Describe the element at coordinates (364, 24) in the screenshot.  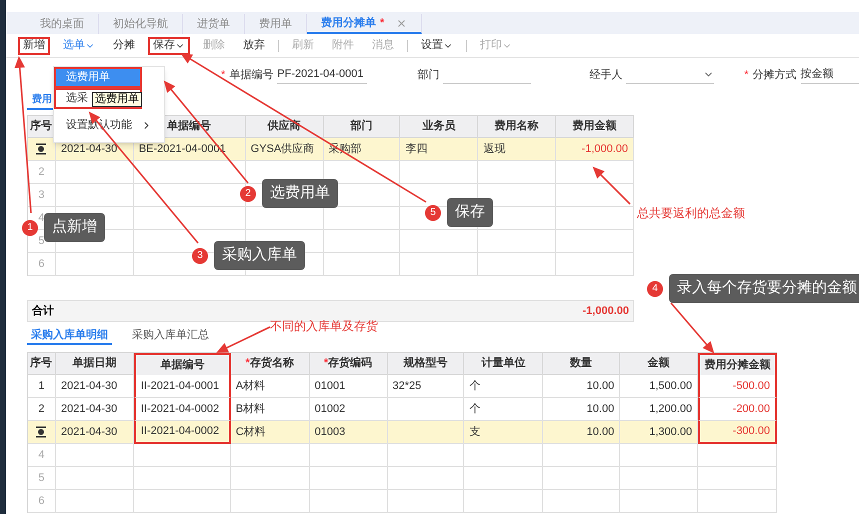
I see `document-tab: 费用分摊单 *` at that location.